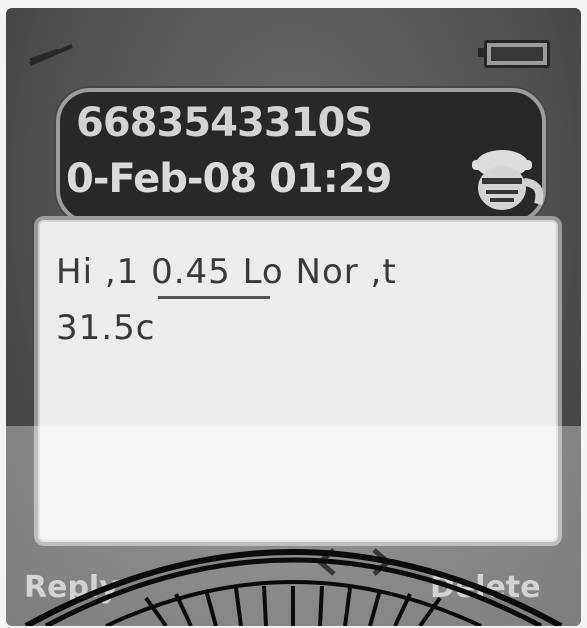  I want to click on signal-strength-icon, so click(51, 55).